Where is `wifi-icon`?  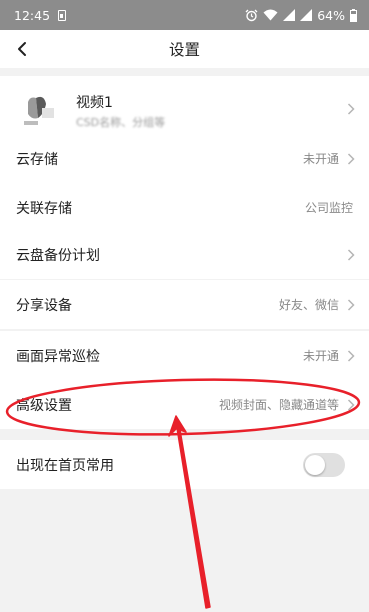 wifi-icon is located at coordinates (270, 15).